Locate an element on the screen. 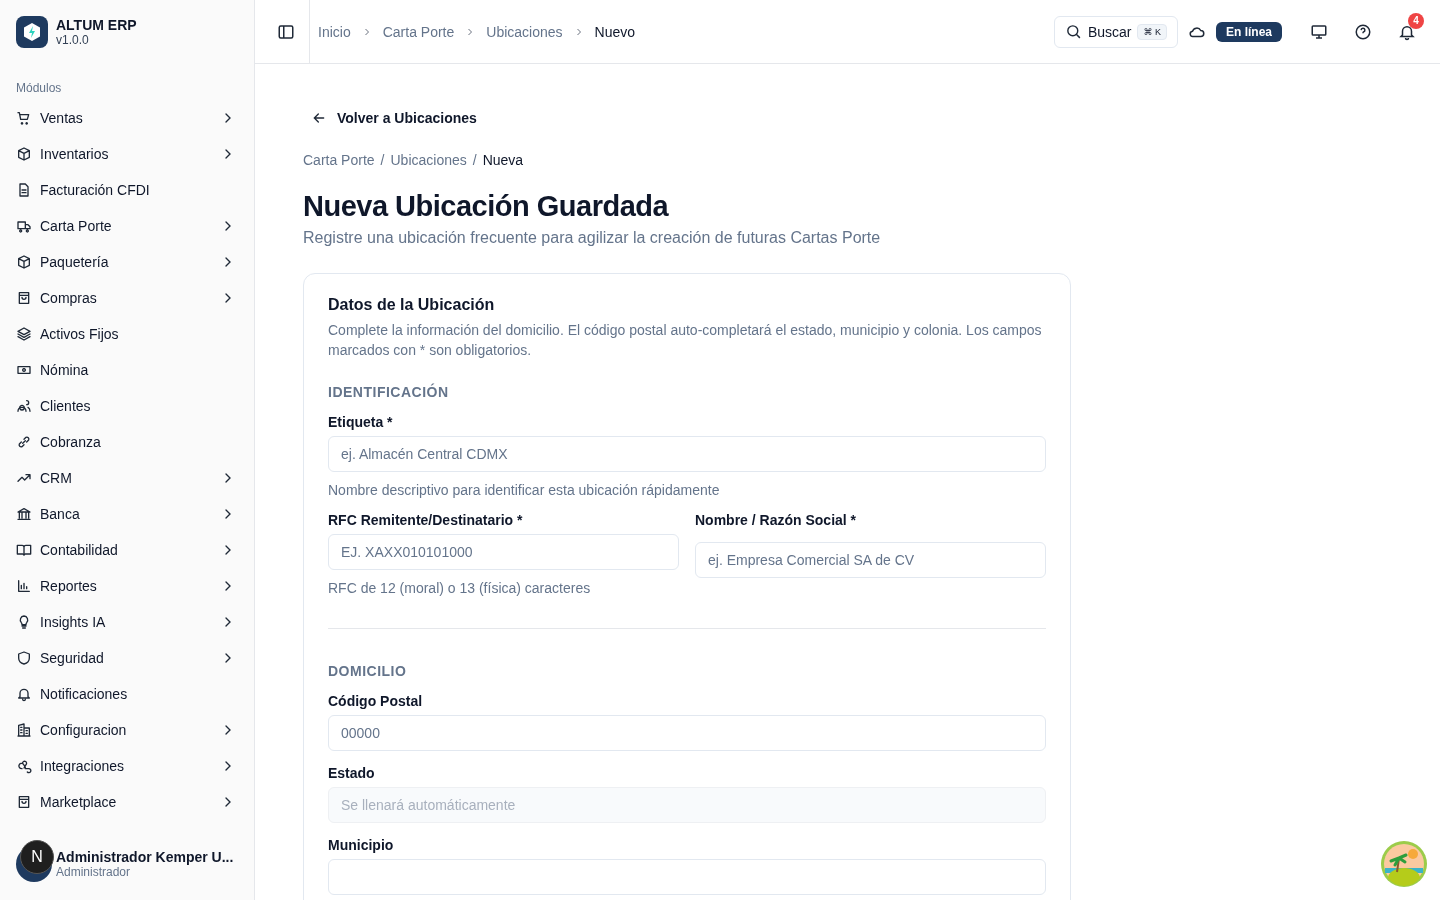 This screenshot has width=1440, height=900. avatar: N is located at coordinates (37, 857).